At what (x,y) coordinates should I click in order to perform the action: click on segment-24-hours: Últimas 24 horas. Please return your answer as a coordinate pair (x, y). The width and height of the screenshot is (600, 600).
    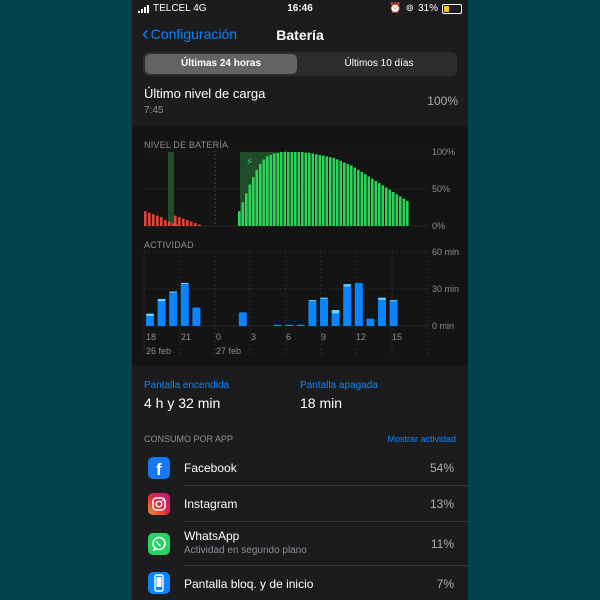
    Looking at the image, I should click on (221, 64).